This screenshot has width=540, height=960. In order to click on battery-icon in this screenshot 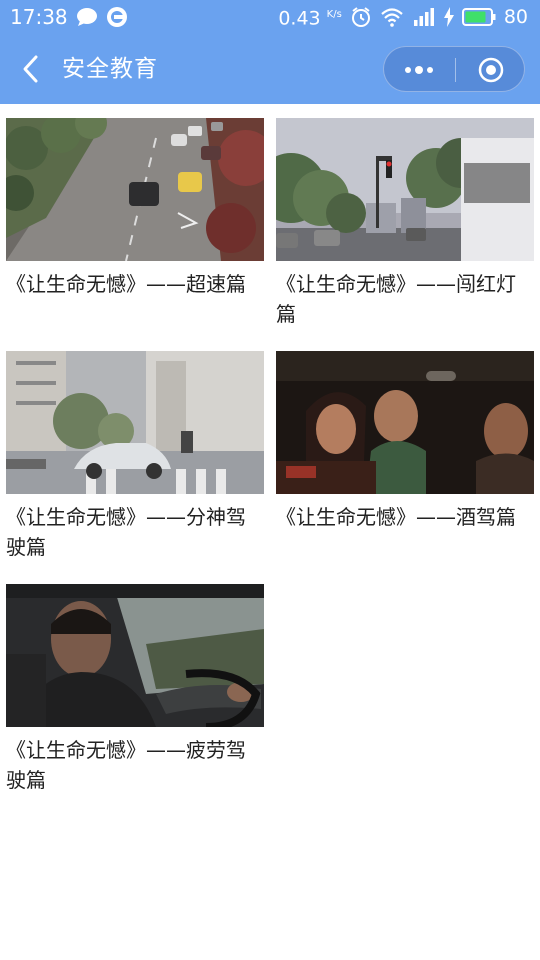, I will do `click(478, 17)`.